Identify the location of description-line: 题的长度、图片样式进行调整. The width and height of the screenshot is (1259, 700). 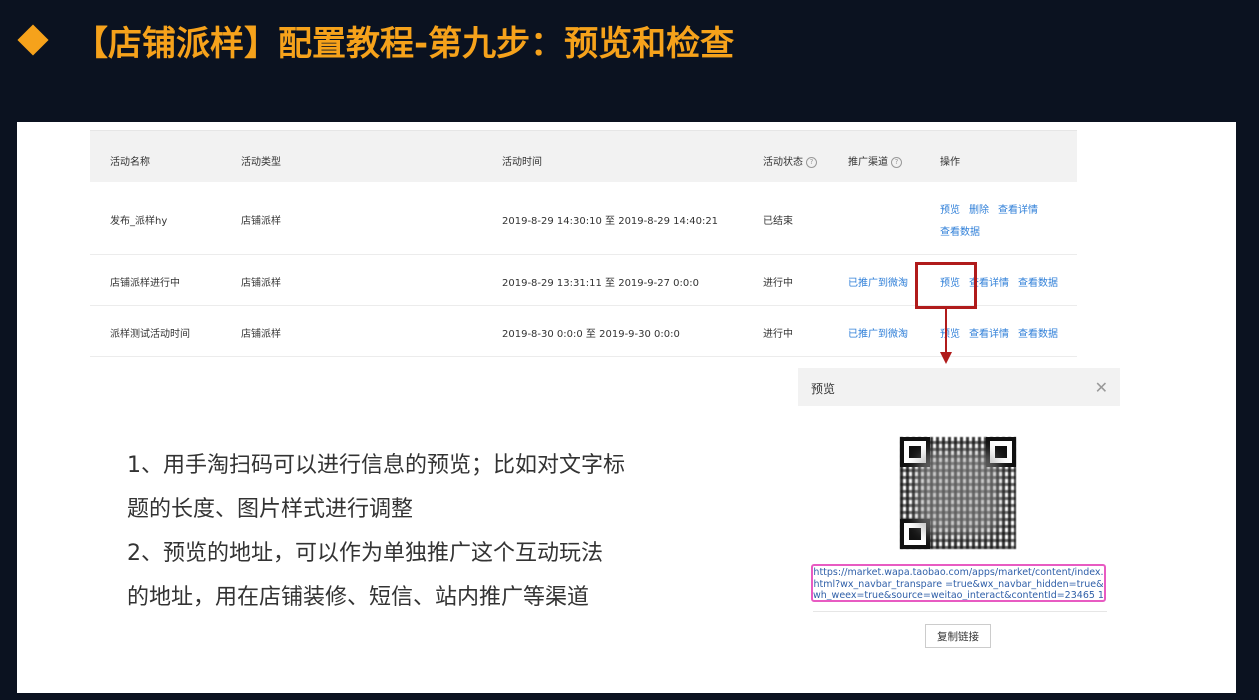
(270, 509).